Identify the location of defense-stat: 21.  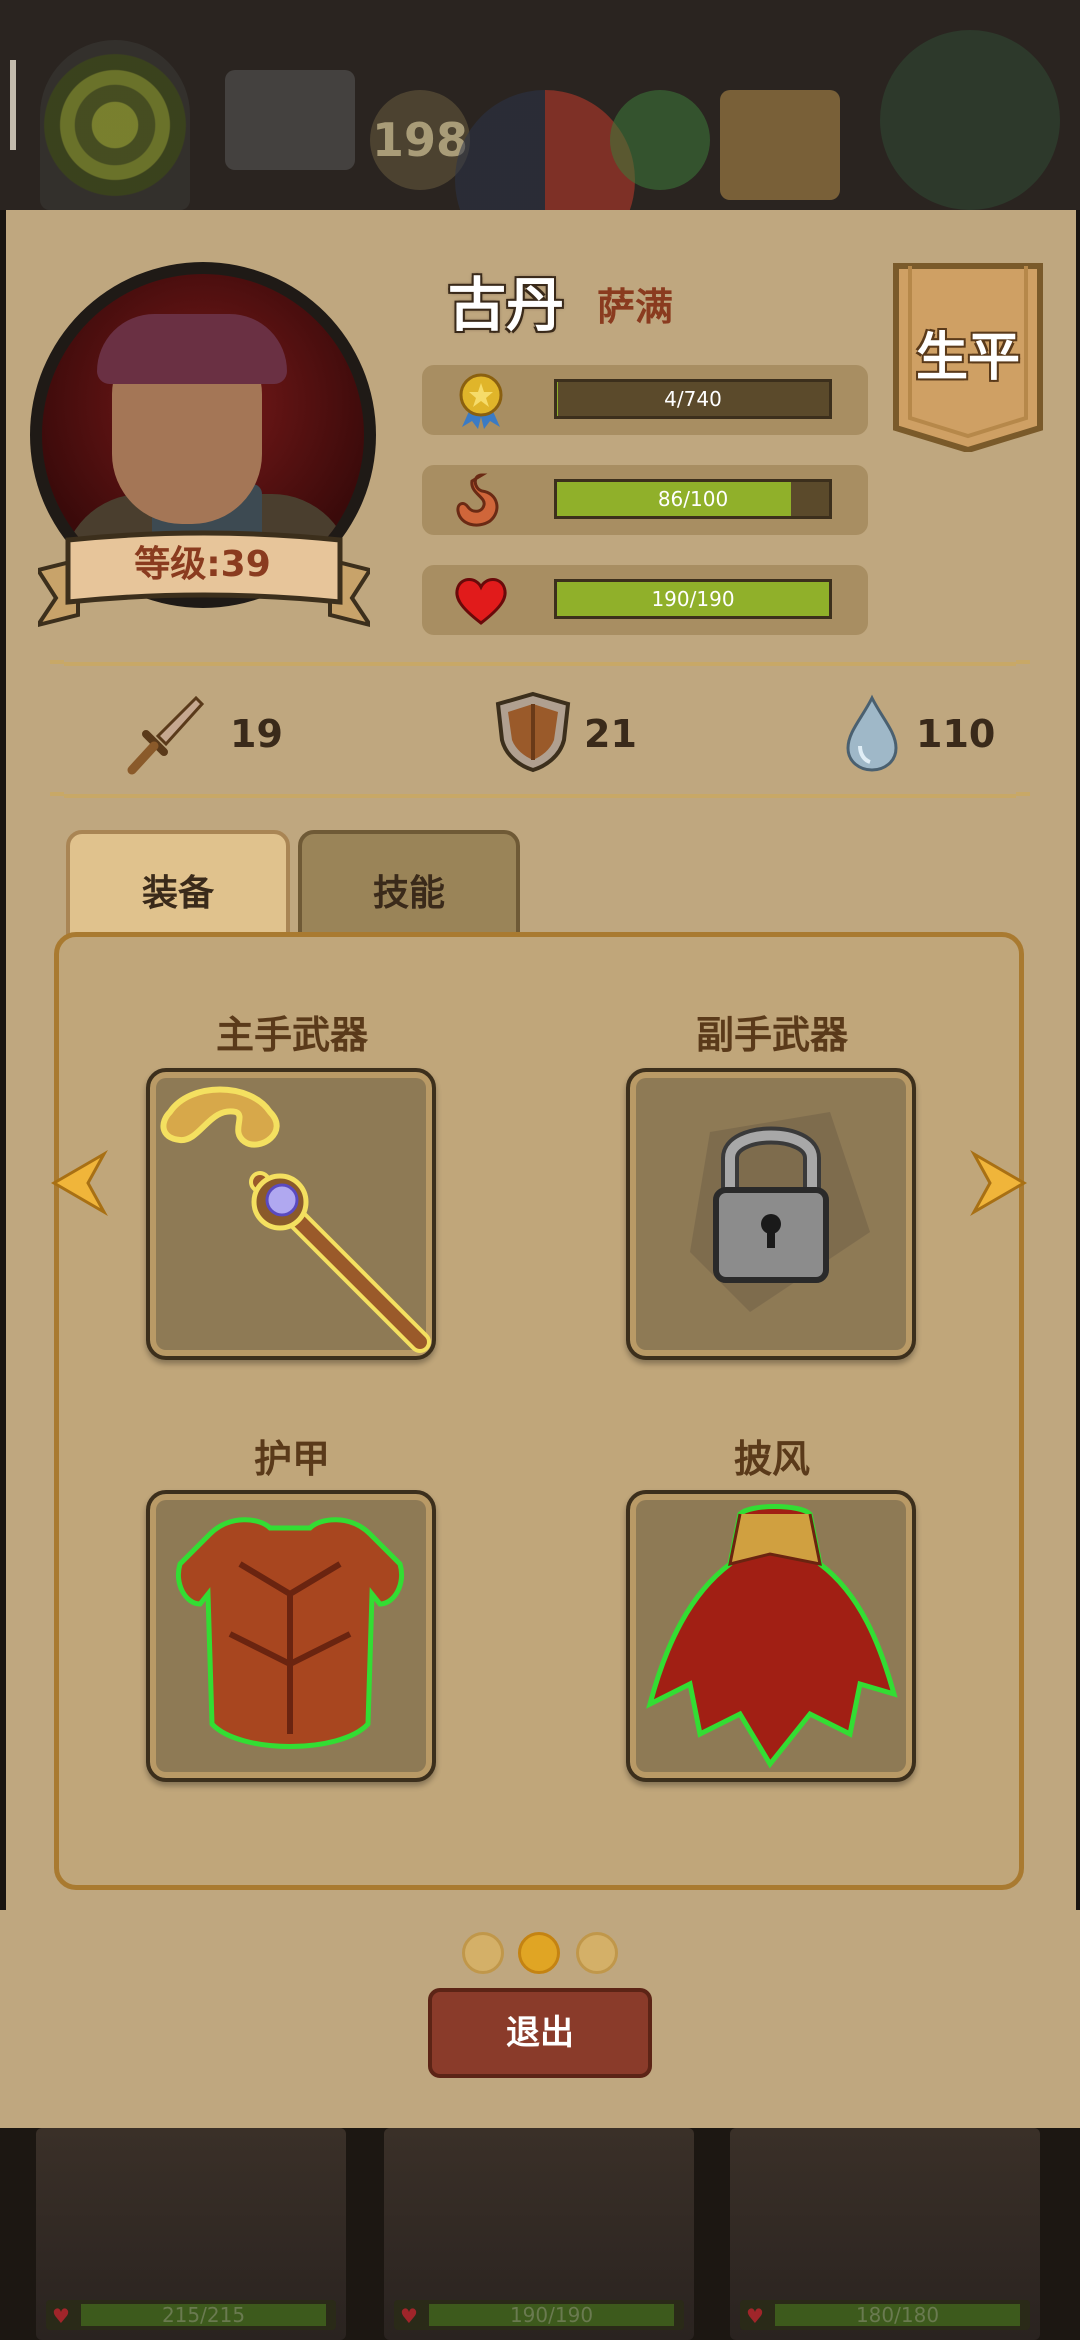
(594, 740).